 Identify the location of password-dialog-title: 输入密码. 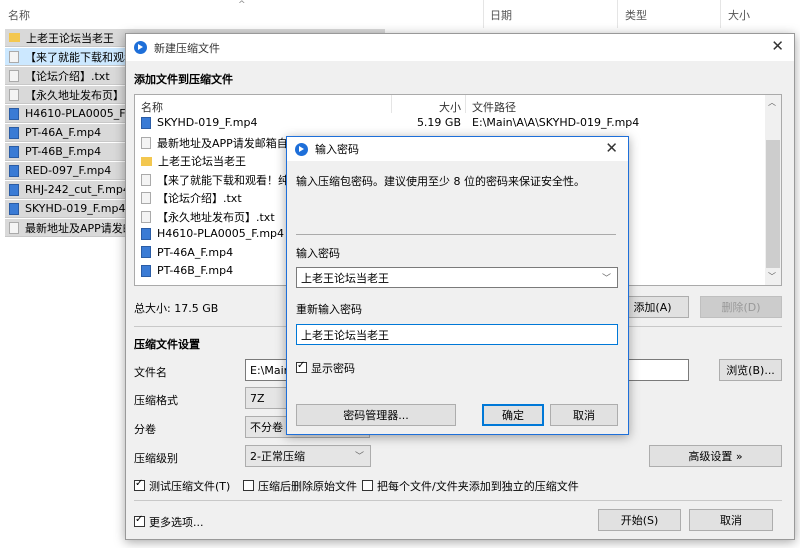
(337, 149).